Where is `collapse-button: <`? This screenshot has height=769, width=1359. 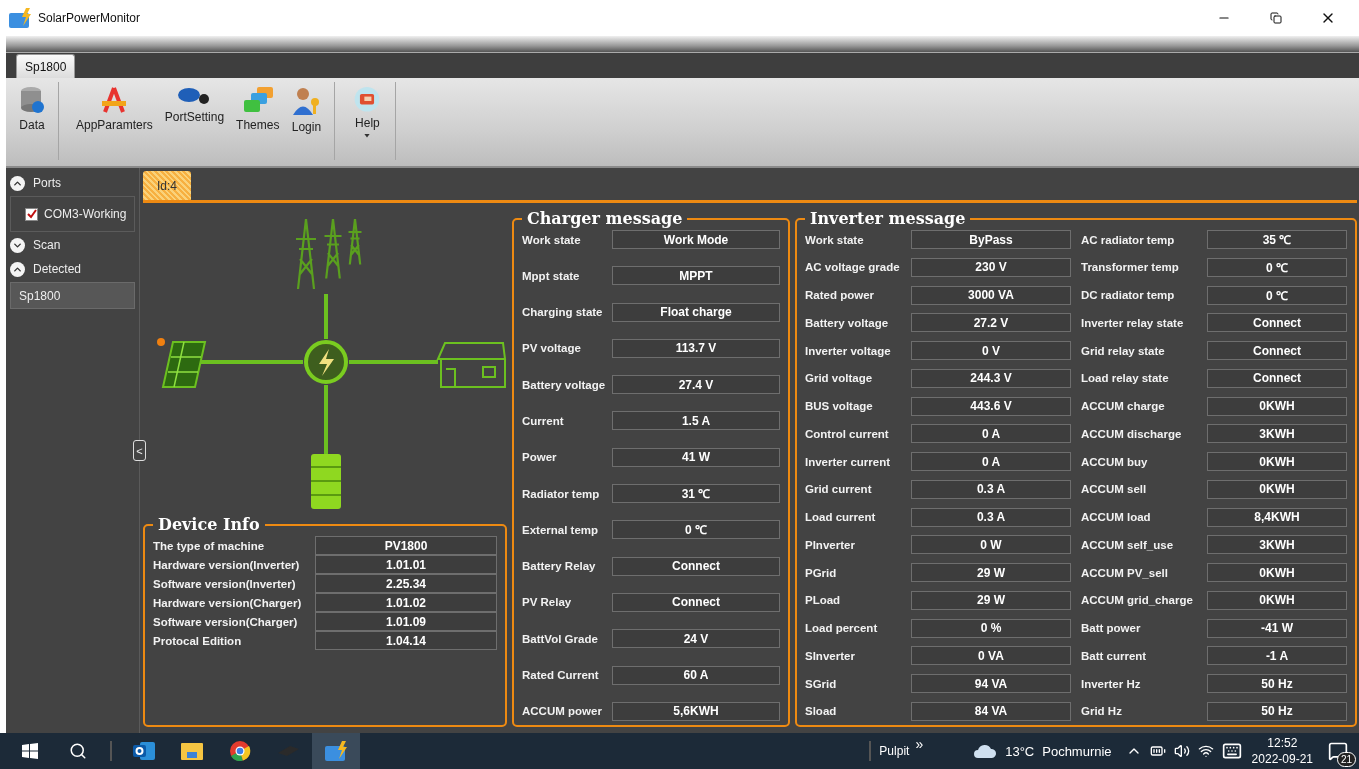 collapse-button: < is located at coordinates (139, 450).